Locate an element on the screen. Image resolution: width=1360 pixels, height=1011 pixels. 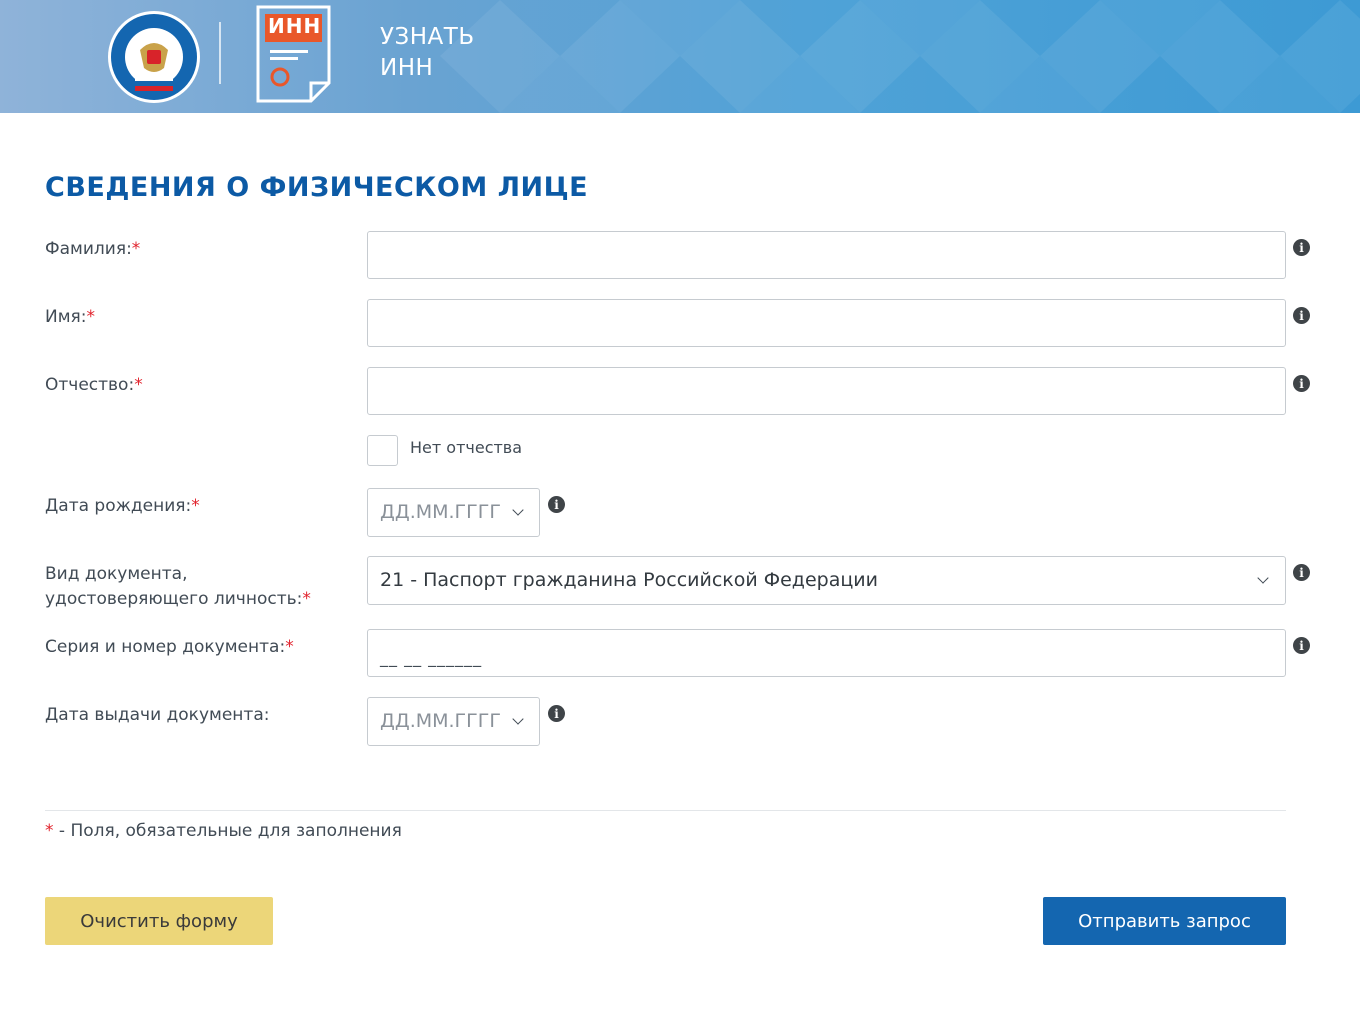
doc-number-label: Серия и номер документа:* is located at coordinates (169, 647).